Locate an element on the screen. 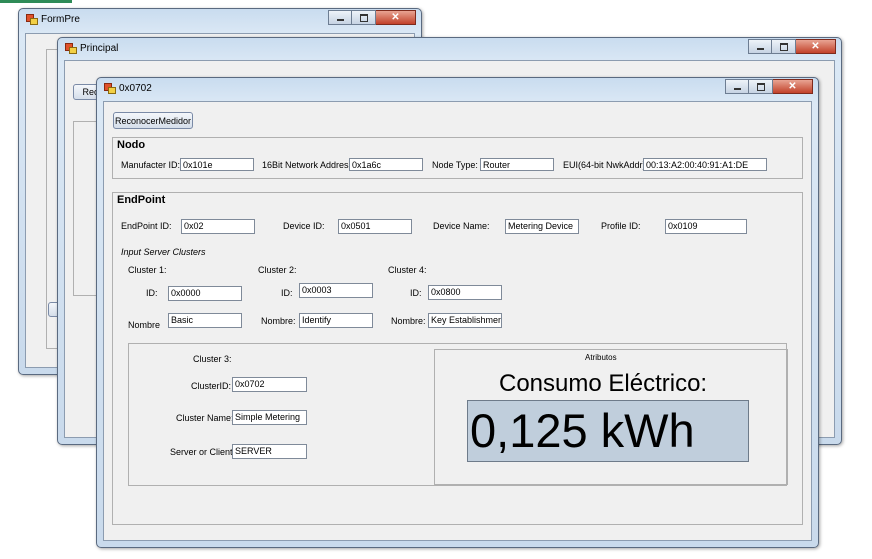 The image size is (872, 559). formpre-title: FormPre is located at coordinates (60, 19).